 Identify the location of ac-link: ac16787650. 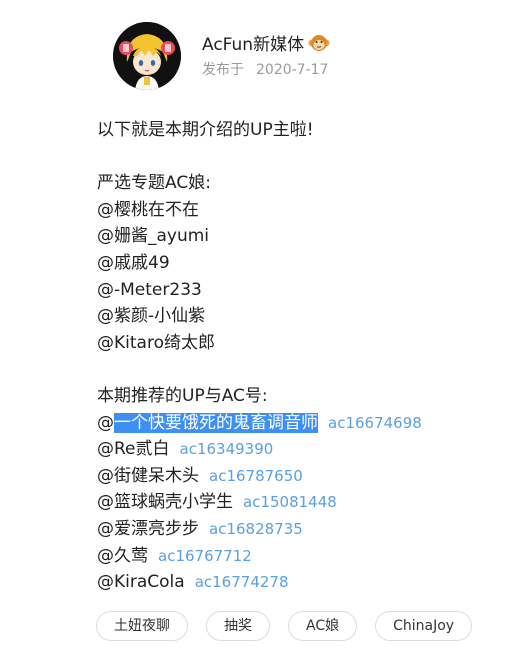
(256, 476).